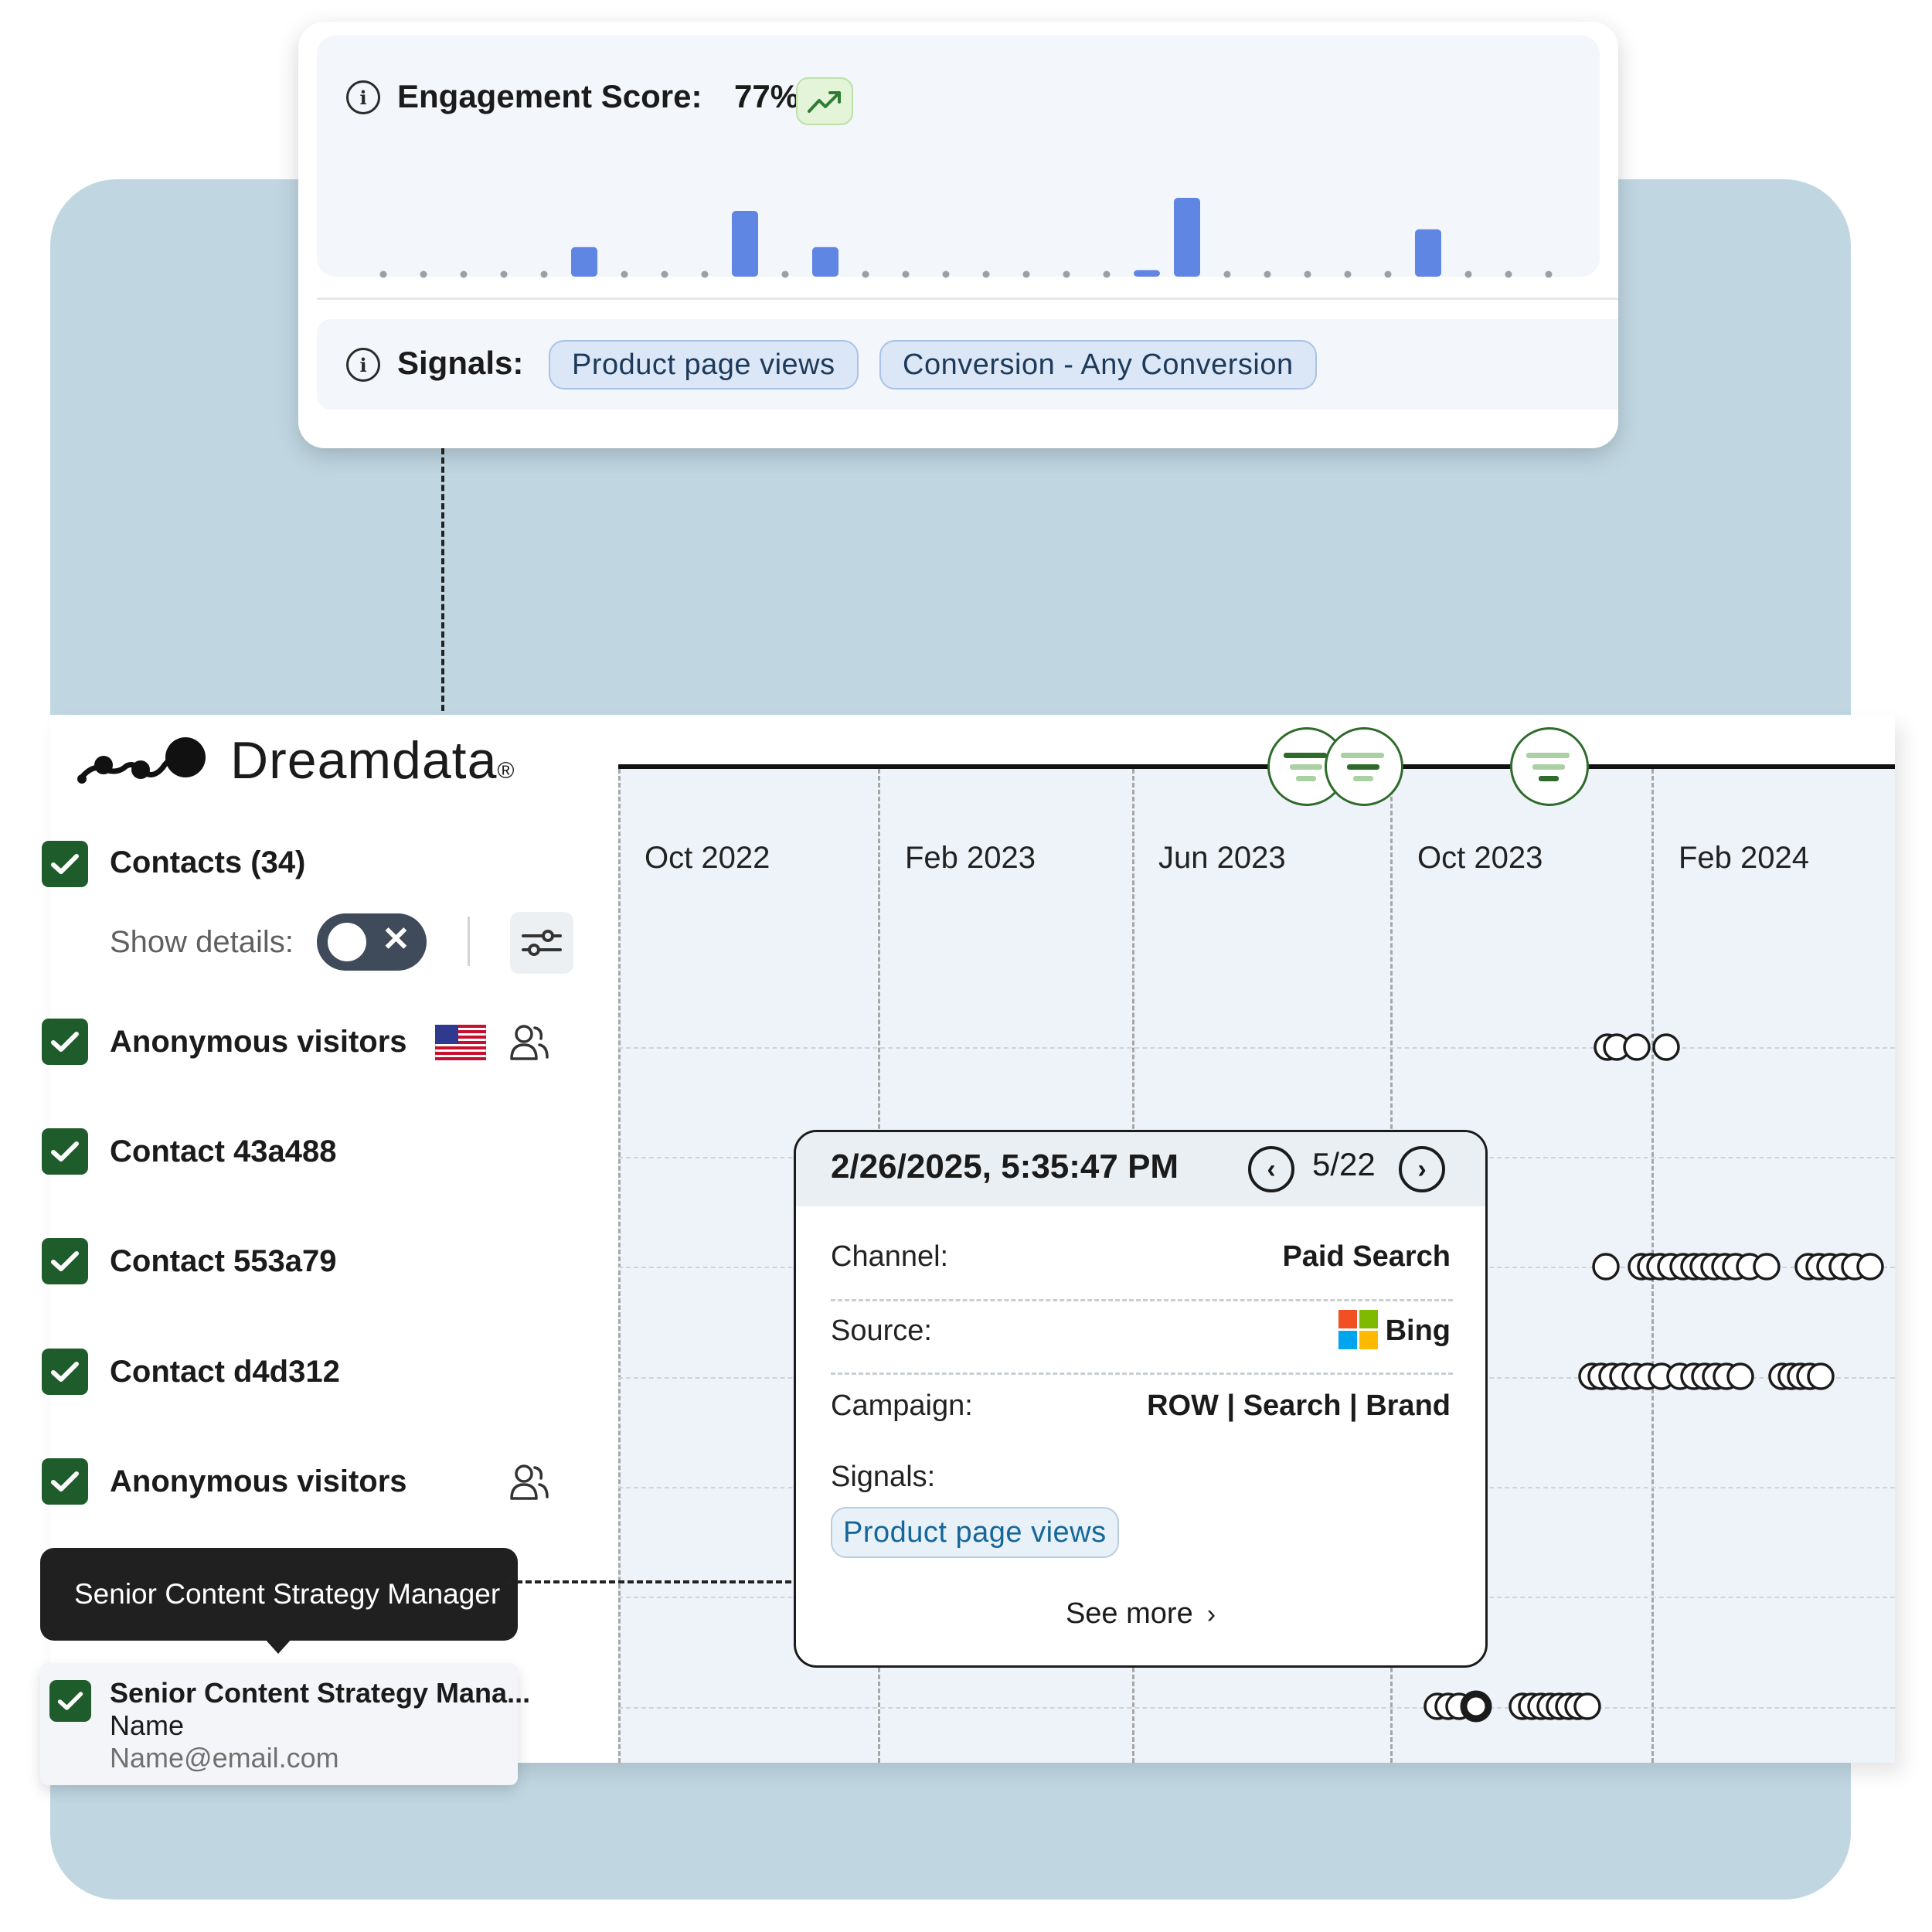 This screenshot has height=1932, width=1932. I want to click on month-label: Oct 2022, so click(708, 858).